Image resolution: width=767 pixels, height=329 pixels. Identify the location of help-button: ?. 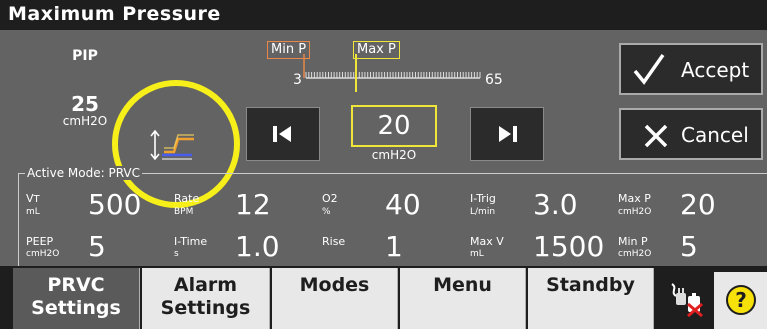
(740, 300).